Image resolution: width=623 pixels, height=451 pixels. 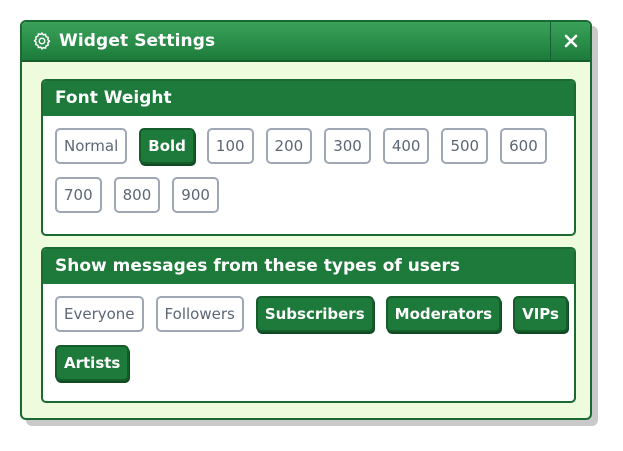 What do you see at coordinates (308, 98) in the screenshot?
I see `font-weight-heading: Font Weight` at bounding box center [308, 98].